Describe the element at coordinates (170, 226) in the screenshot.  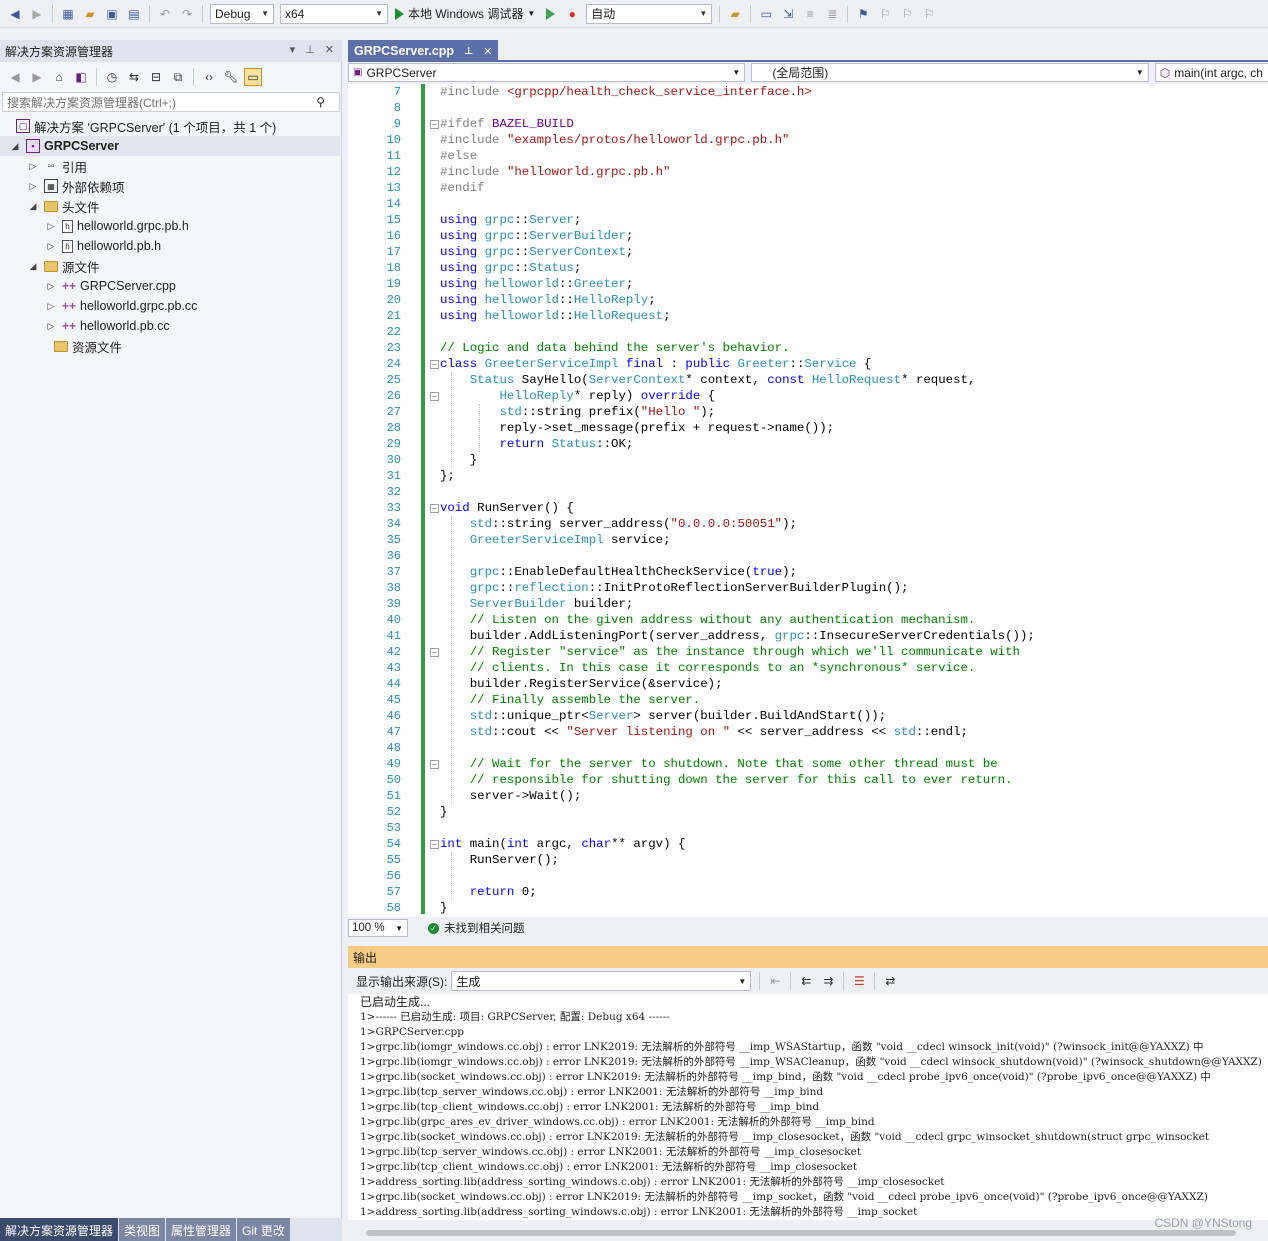
I see `tree-item-file: ▷ h helloworld.grpc.pb.h` at that location.